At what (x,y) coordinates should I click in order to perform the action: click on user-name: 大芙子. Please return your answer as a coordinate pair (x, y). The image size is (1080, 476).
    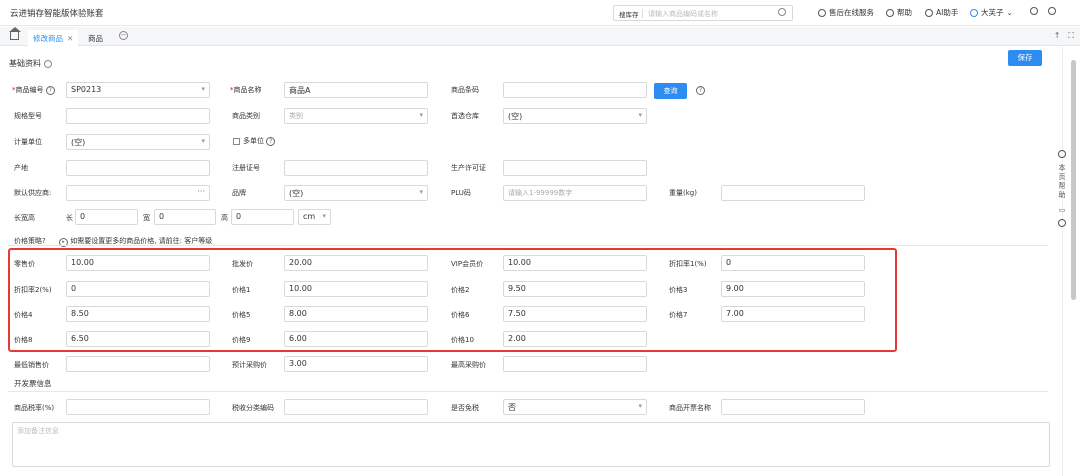
    Looking at the image, I should click on (992, 12).